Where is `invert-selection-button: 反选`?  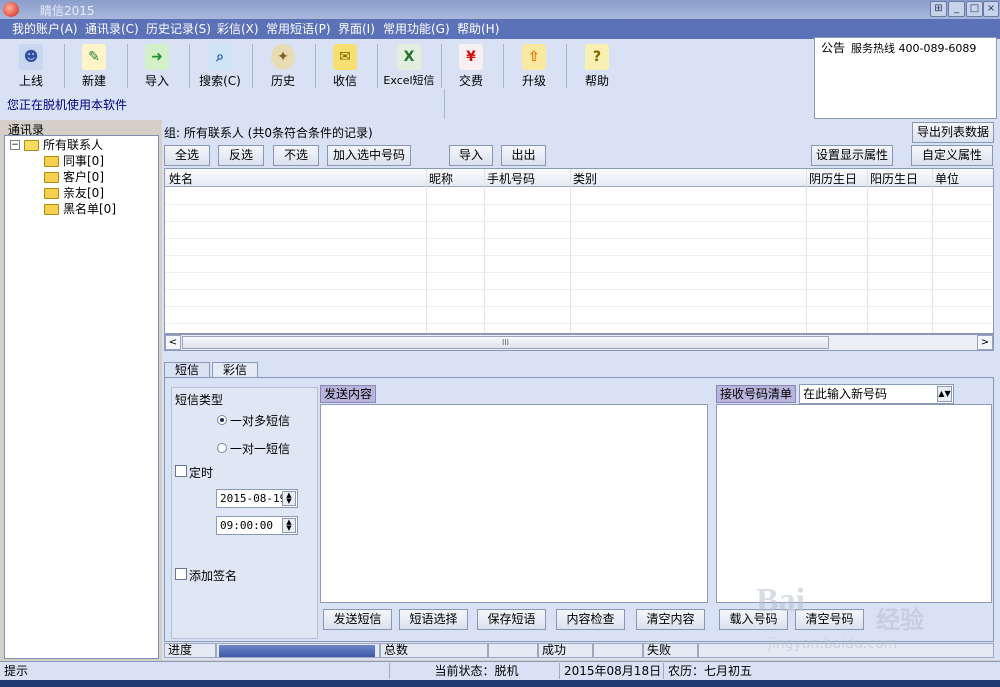 invert-selection-button: 反选 is located at coordinates (241, 155).